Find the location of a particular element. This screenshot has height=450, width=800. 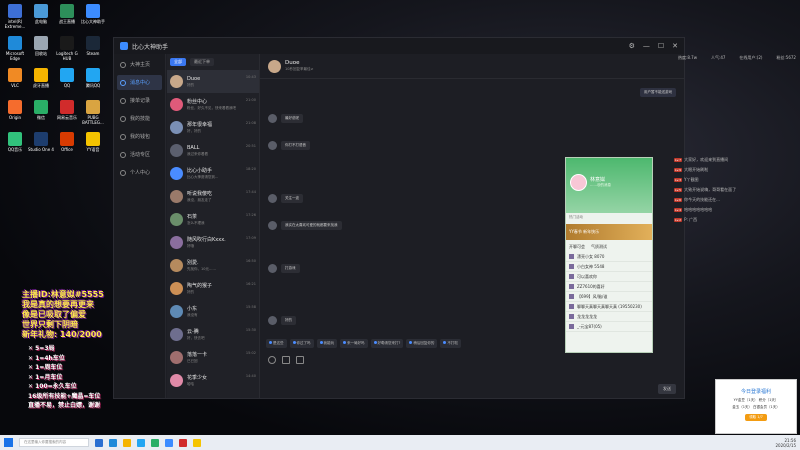

start-icon is located at coordinates (8, 442).